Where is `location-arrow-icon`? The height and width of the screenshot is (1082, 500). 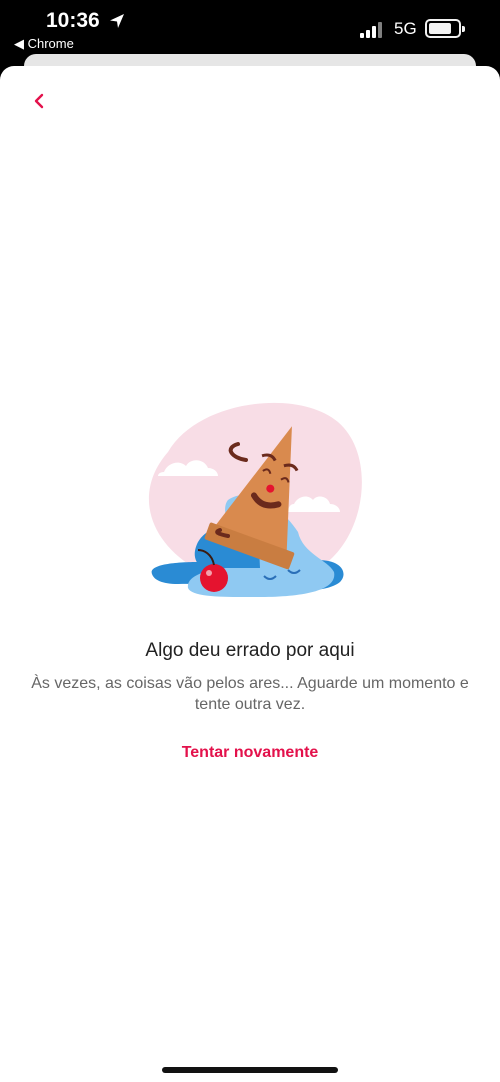 location-arrow-icon is located at coordinates (117, 21).